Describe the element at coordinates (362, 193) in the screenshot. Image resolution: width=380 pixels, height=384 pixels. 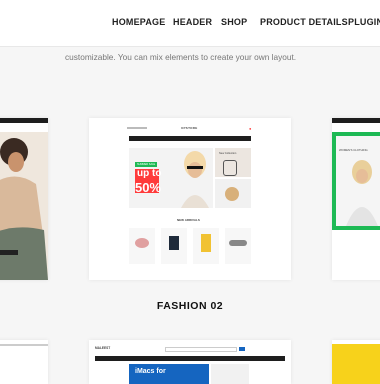
I see `right-model-image` at that location.